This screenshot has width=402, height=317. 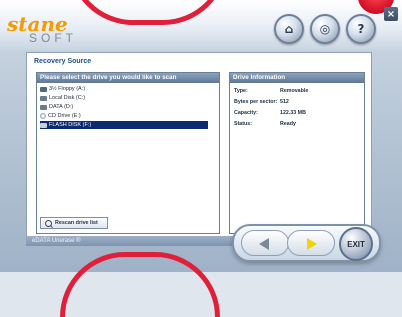 I want to click on drive-item-data: DATA (D:), so click(x=124, y=107).